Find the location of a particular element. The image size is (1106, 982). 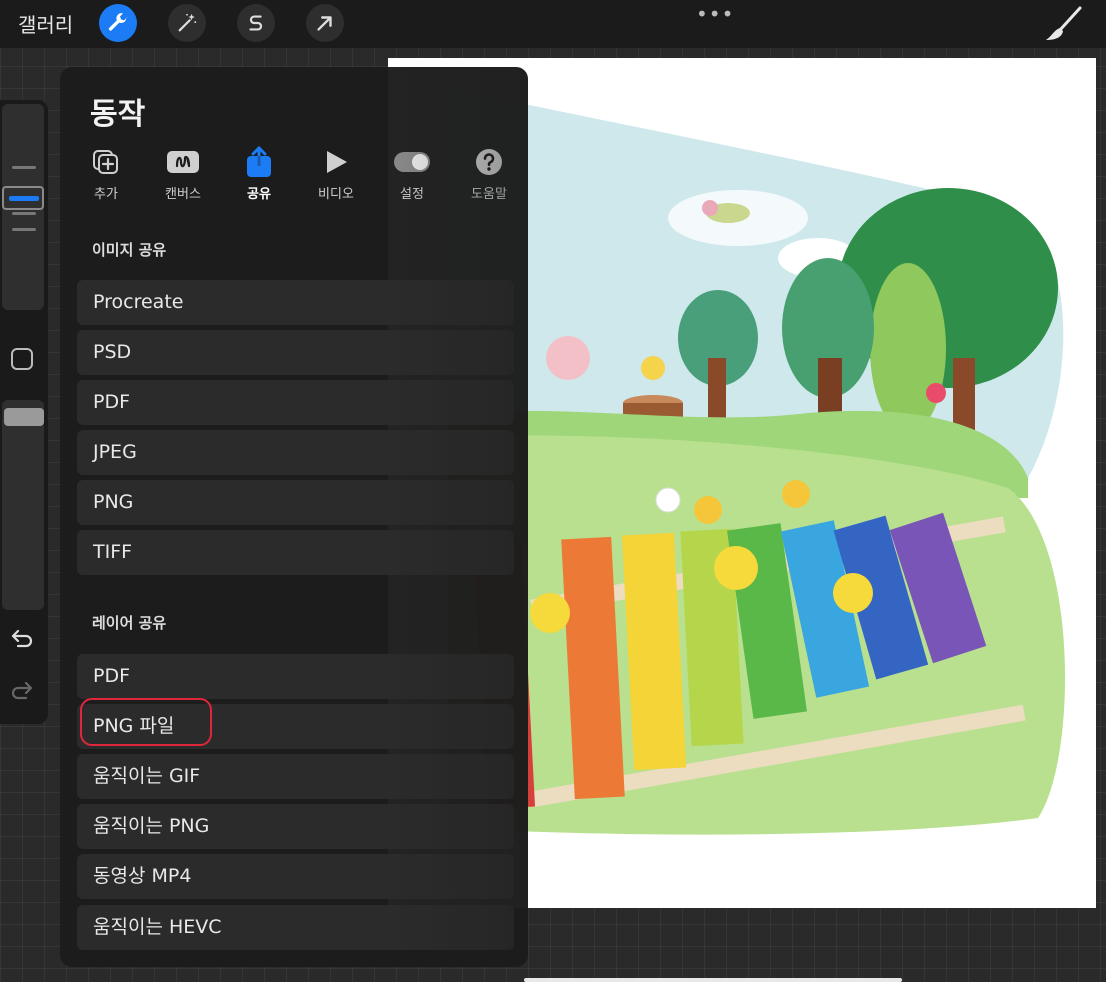

home-indicator is located at coordinates (713, 980).